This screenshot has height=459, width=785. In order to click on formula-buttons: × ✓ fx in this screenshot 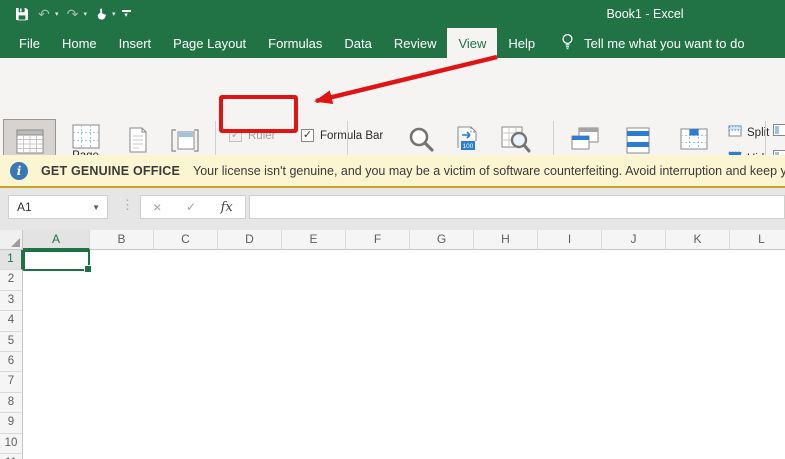, I will do `click(193, 207)`.